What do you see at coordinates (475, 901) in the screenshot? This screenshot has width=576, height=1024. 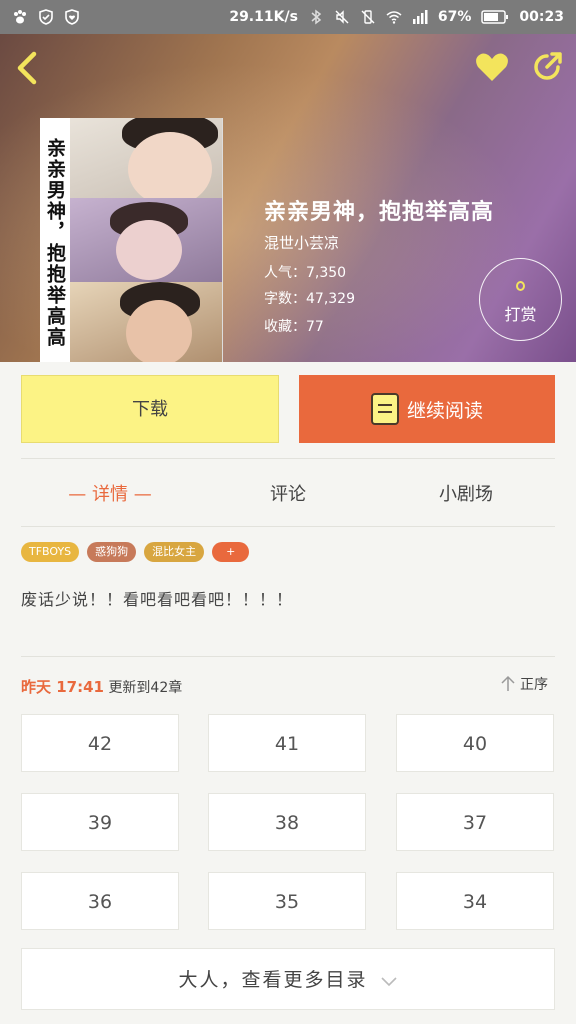 I see `chapter-button: 34` at bounding box center [475, 901].